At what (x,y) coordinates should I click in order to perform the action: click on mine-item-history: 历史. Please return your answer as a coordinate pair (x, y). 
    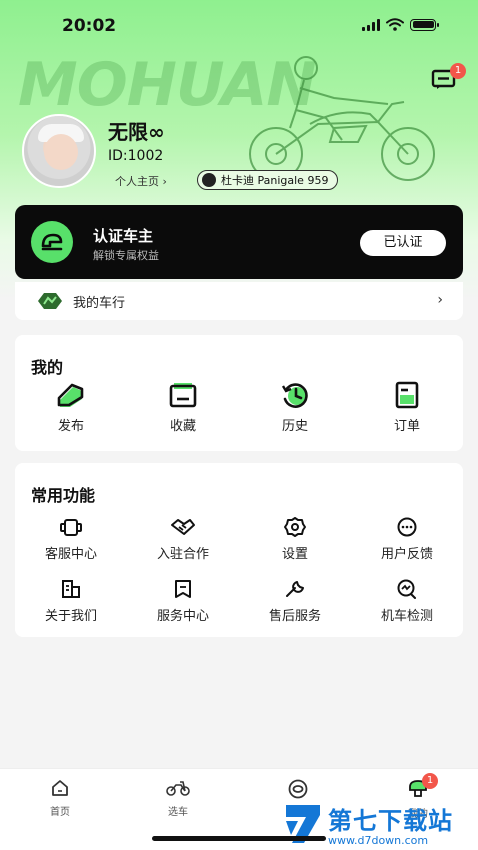
    Looking at the image, I should click on (295, 407).